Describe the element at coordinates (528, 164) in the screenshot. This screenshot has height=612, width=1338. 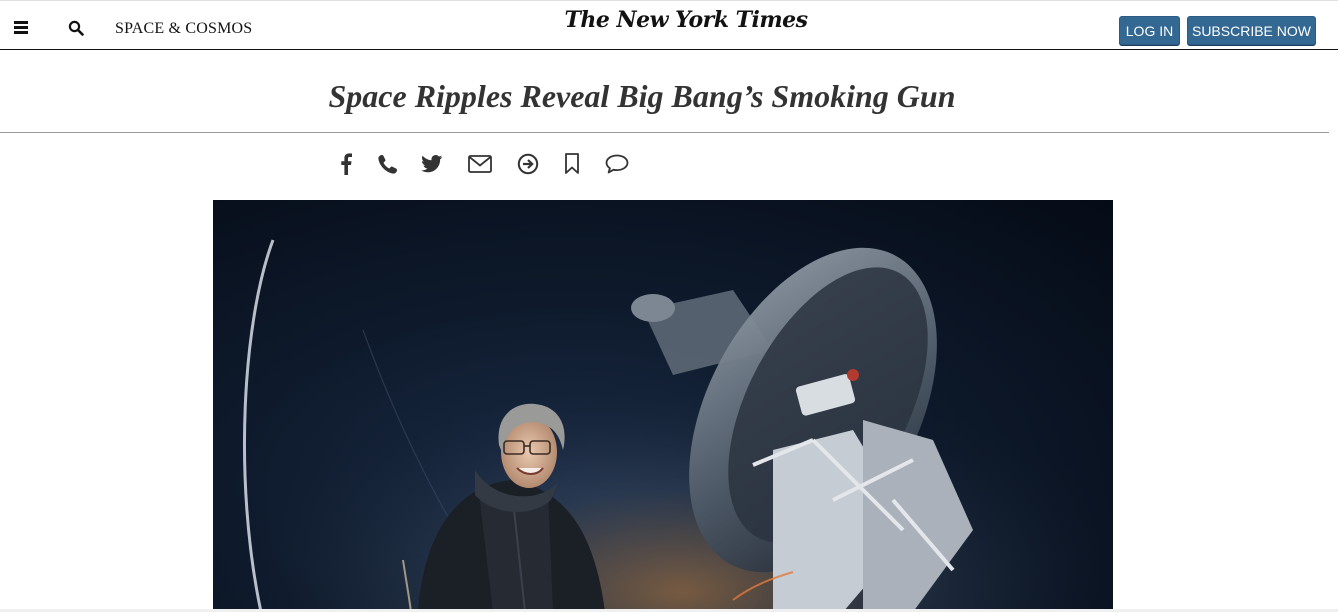
I see `share-arrow-icon` at that location.